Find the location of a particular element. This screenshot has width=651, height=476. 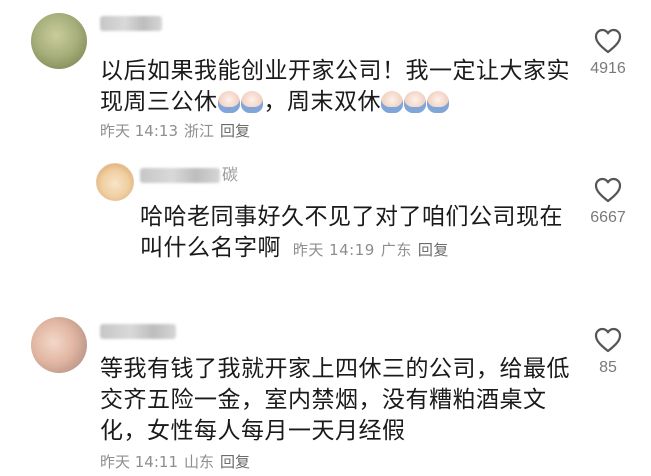

comment-location: 浙江 is located at coordinates (199, 131).